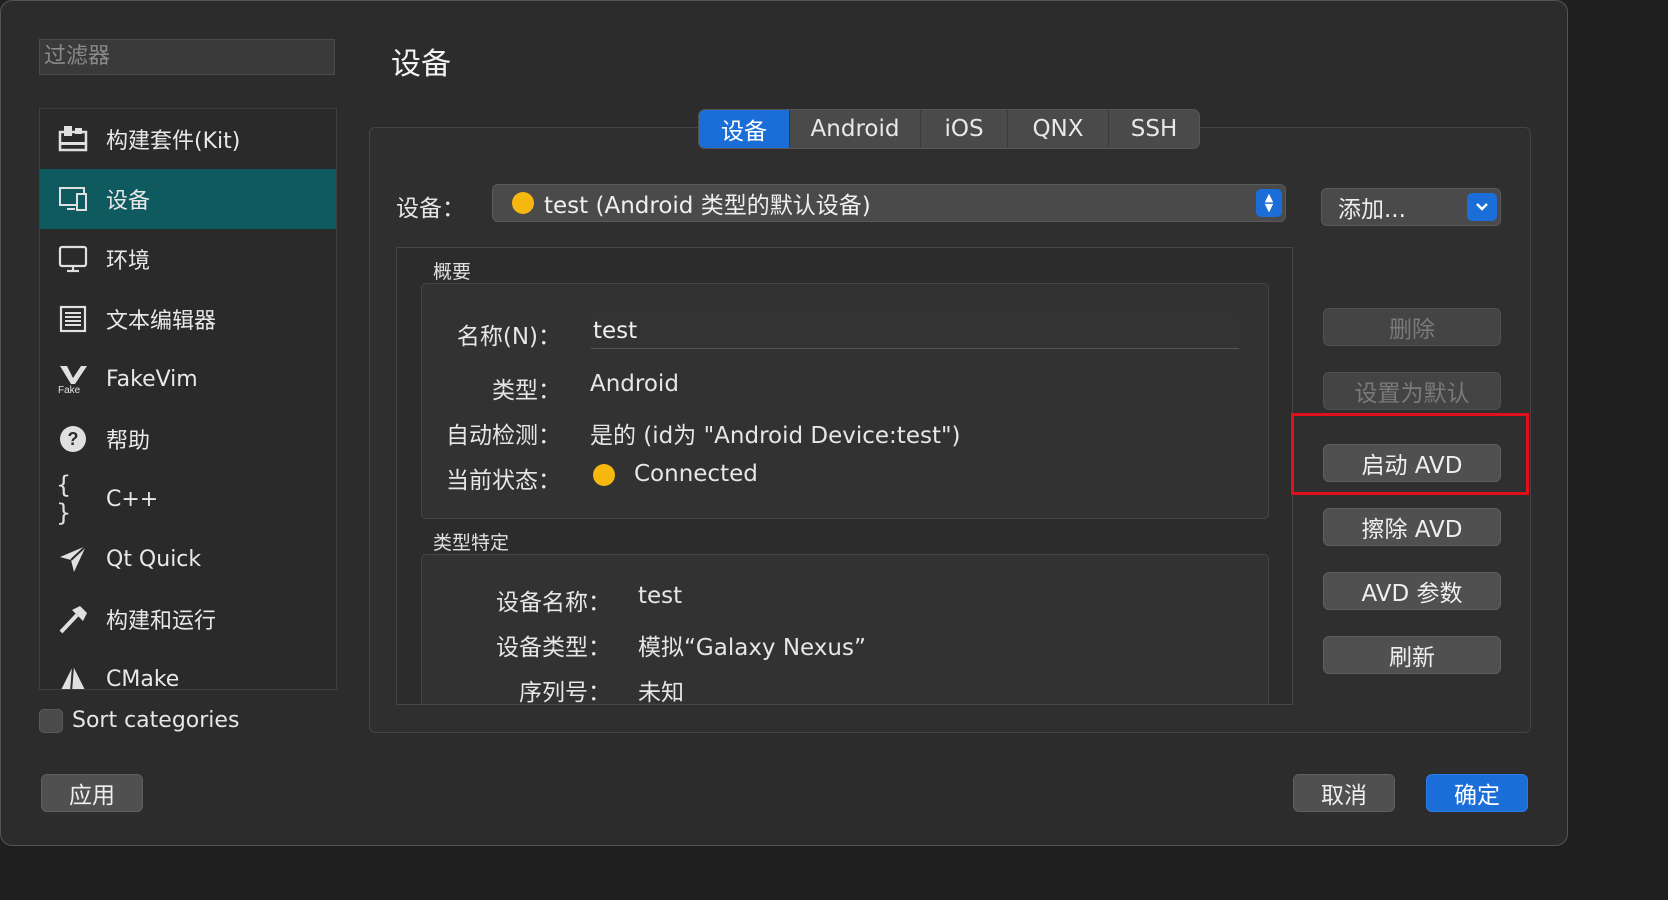  I want to click on sidebar-item-qtquick: Qt Quick, so click(188, 559).